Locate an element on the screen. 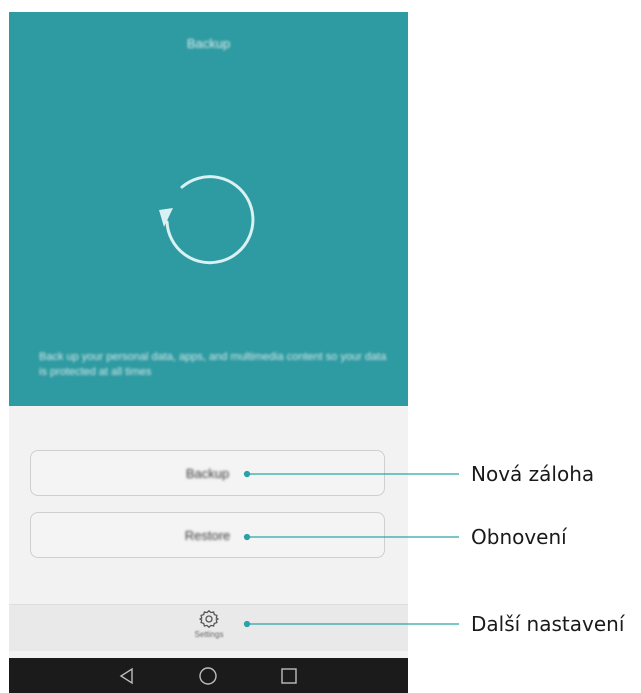 Image resolution: width=641 pixels, height=693 pixels. backup-button-label: Backup is located at coordinates (207, 473).